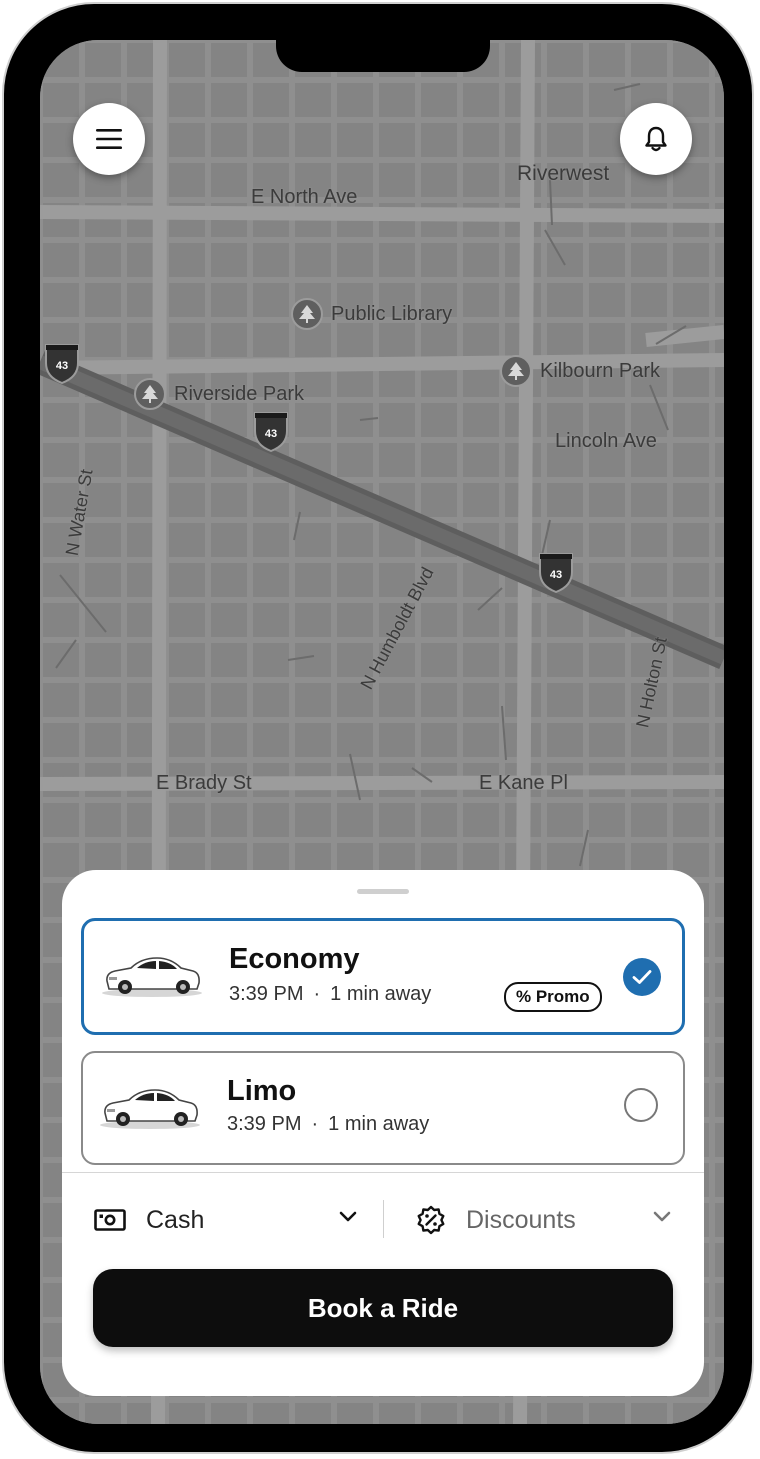  I want to click on notifications-button, so click(656, 139).